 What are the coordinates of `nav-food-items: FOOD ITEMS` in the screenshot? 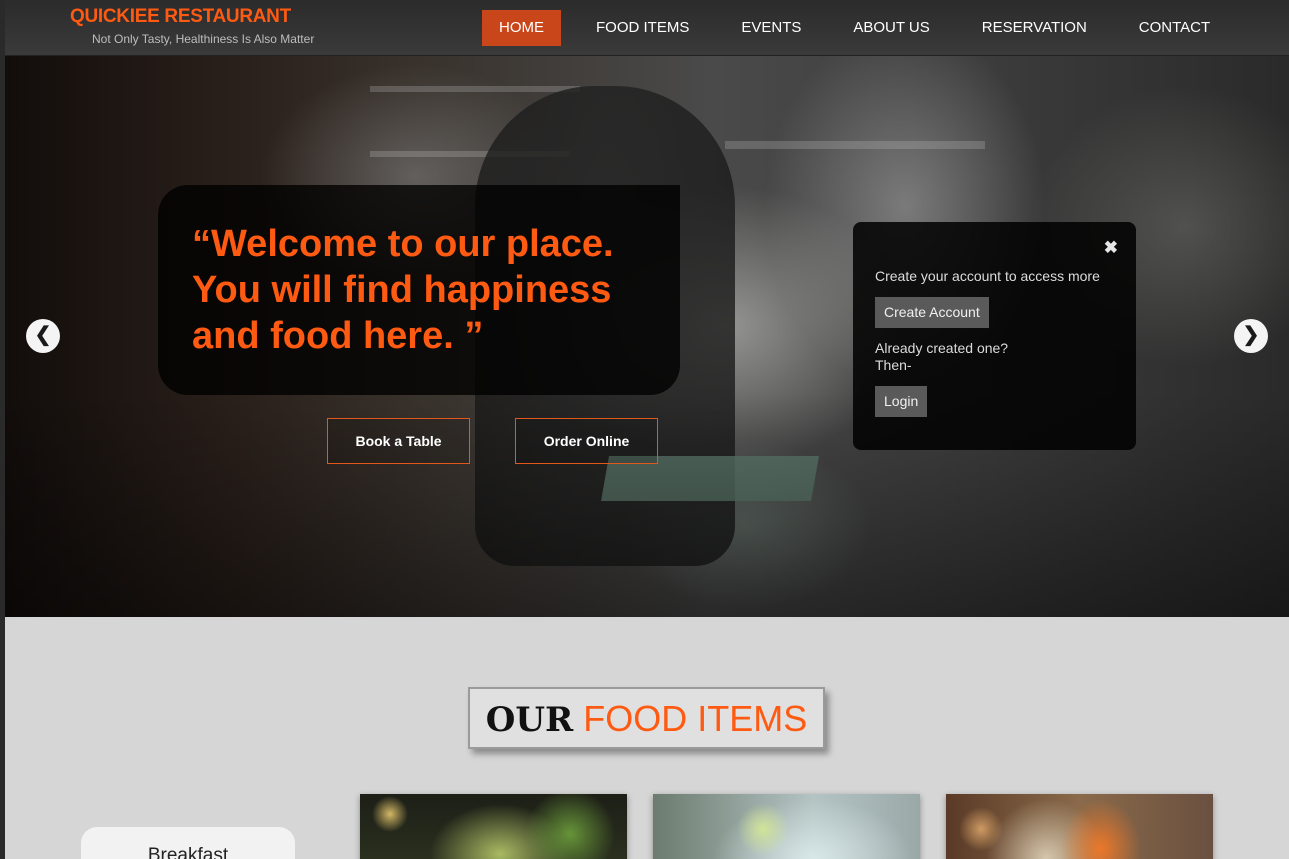 It's located at (642, 28).